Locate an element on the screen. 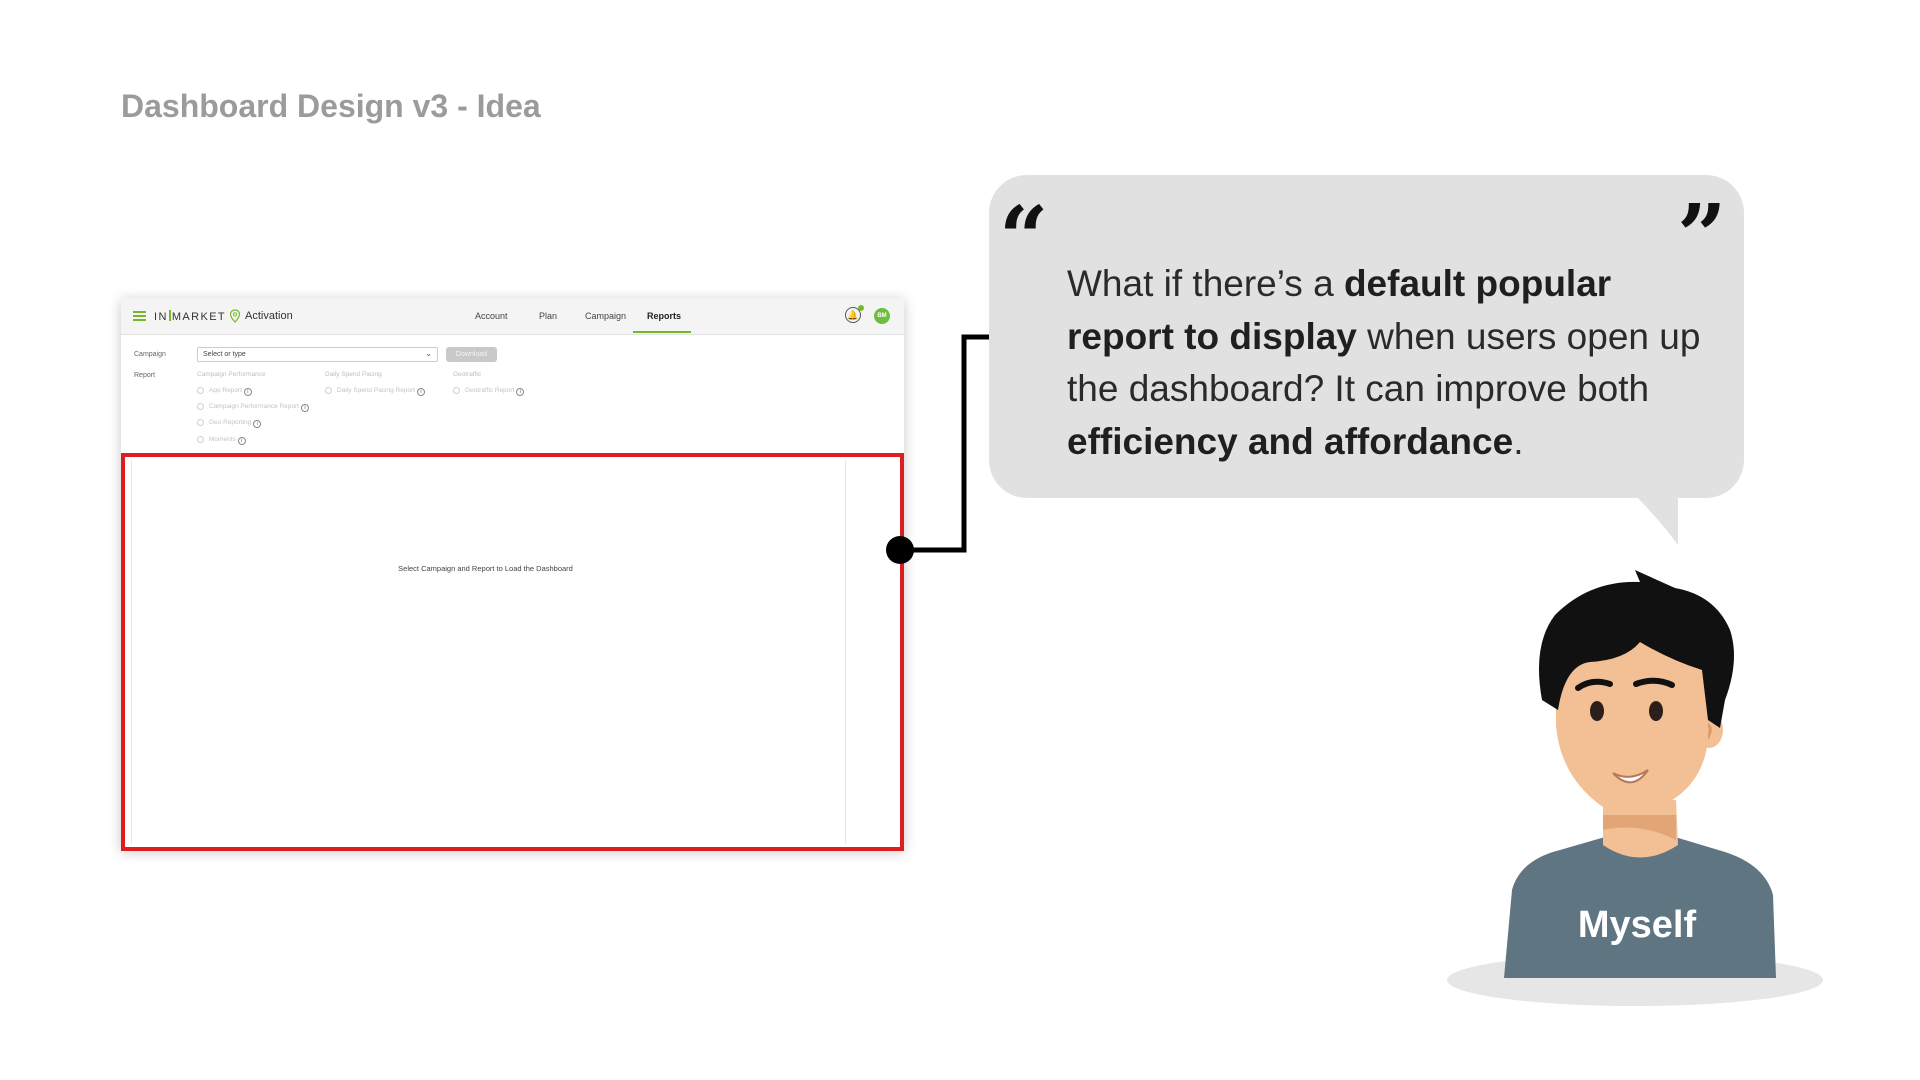 The width and height of the screenshot is (1920, 1080). nav-plan: Plan is located at coordinates (548, 316).